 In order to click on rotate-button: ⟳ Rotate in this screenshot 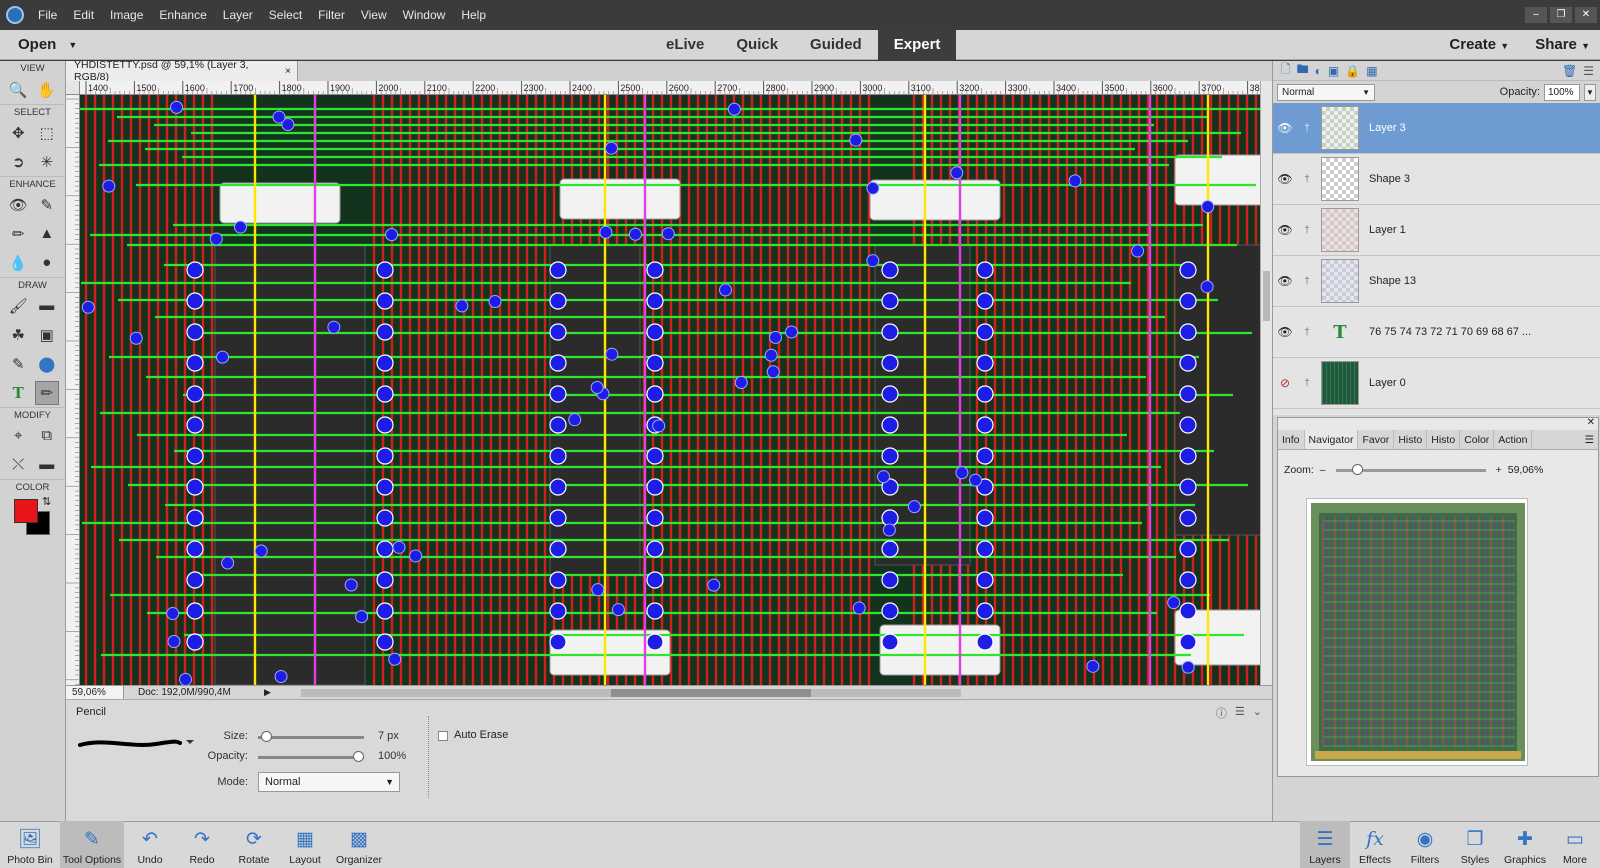, I will do `click(254, 844)`.